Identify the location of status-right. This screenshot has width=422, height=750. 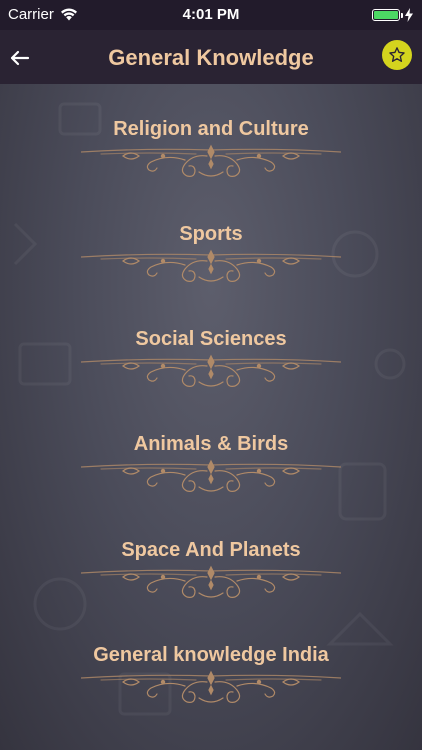
(393, 15).